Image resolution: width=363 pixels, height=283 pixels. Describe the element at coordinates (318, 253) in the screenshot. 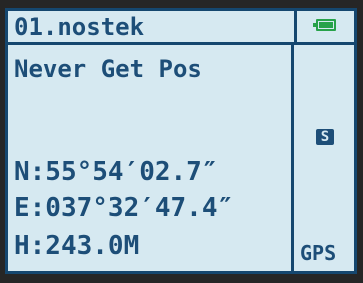

I see `gps-source-label: GPS` at that location.